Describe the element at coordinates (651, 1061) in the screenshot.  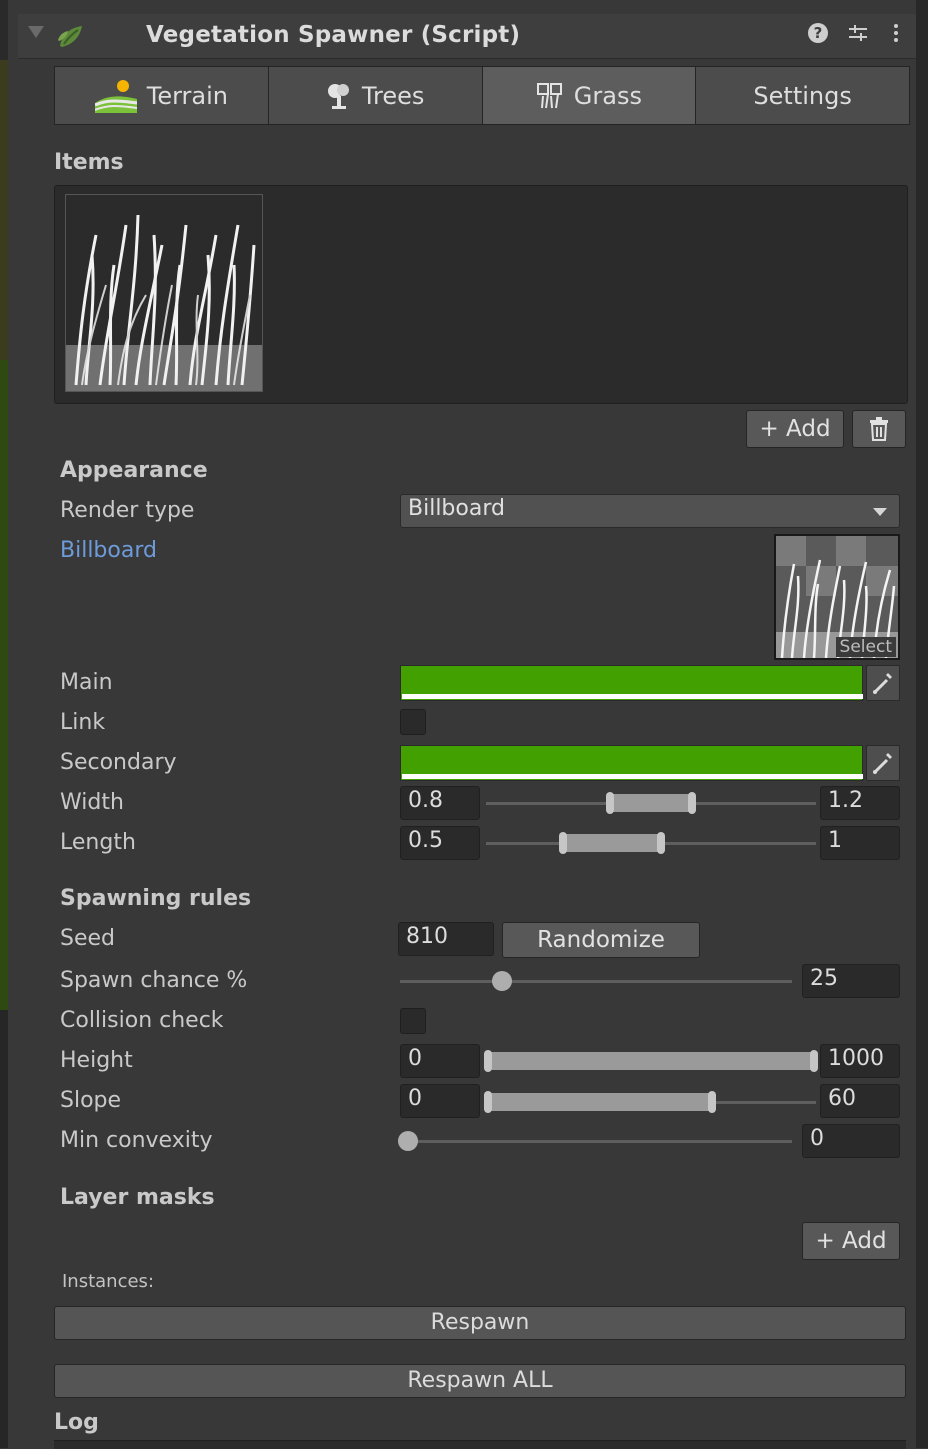
I see `height-range-handle` at that location.